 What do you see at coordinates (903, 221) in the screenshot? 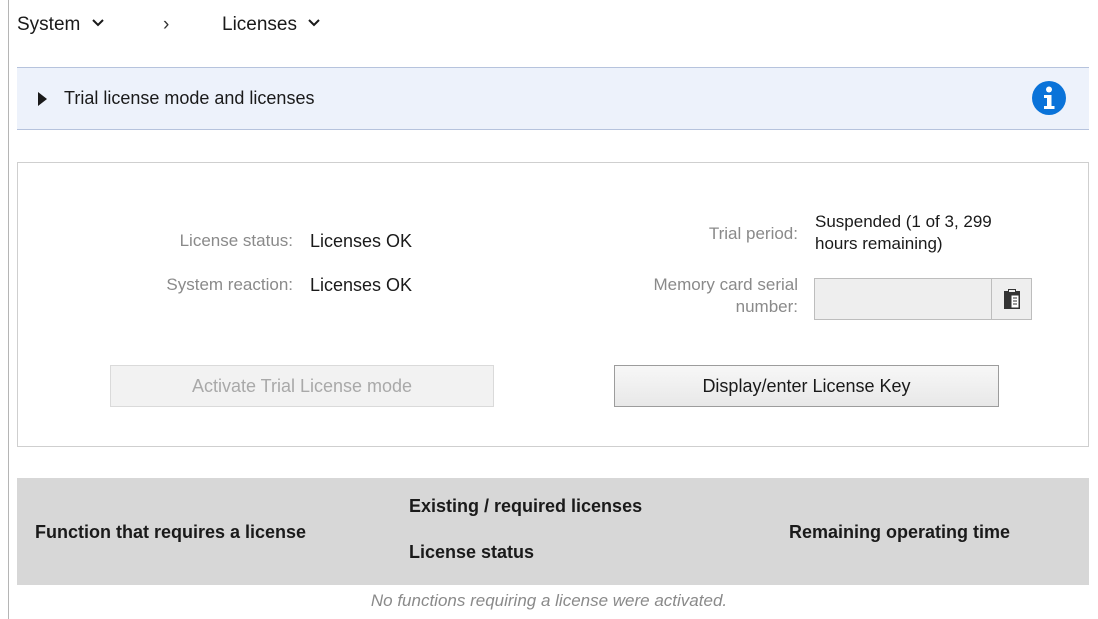
I see `trial-period-value-line1: Suspended (1 of 3, 299` at bounding box center [903, 221].